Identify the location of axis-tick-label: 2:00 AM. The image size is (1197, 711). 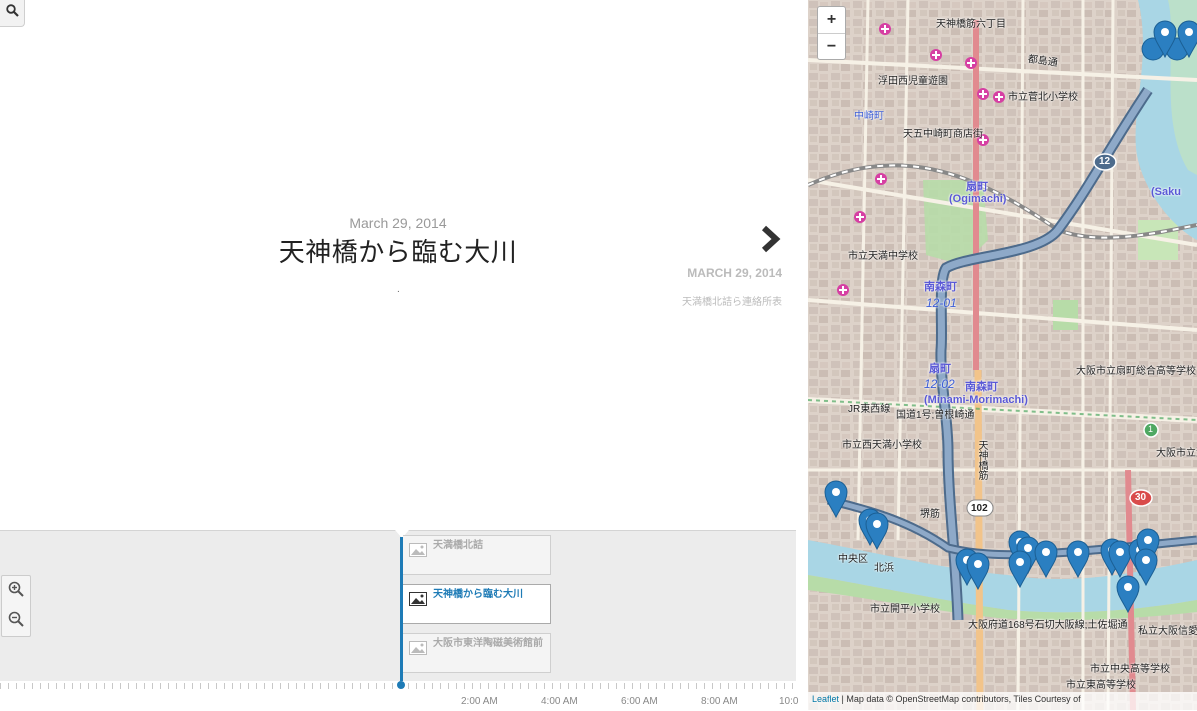
(479, 701).